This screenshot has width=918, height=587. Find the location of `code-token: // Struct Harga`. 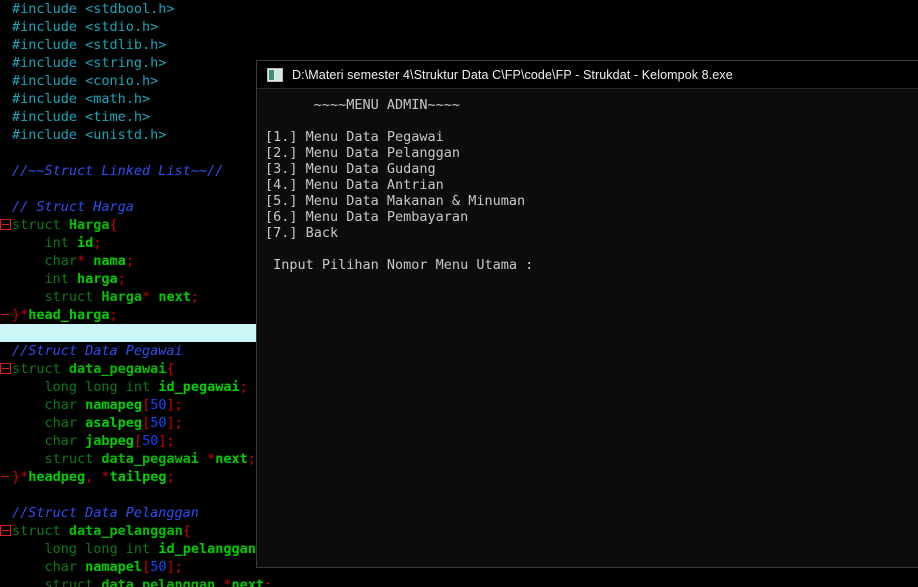

code-token: // Struct Harga is located at coordinates (73, 207).